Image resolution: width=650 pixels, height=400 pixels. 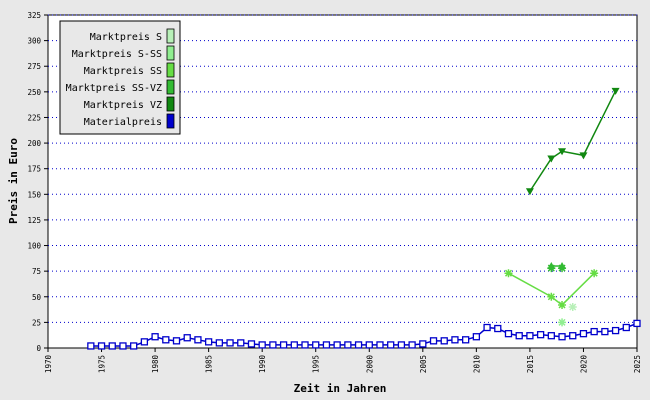 I want to click on y-tick-label: 325, so click(x=34, y=15).